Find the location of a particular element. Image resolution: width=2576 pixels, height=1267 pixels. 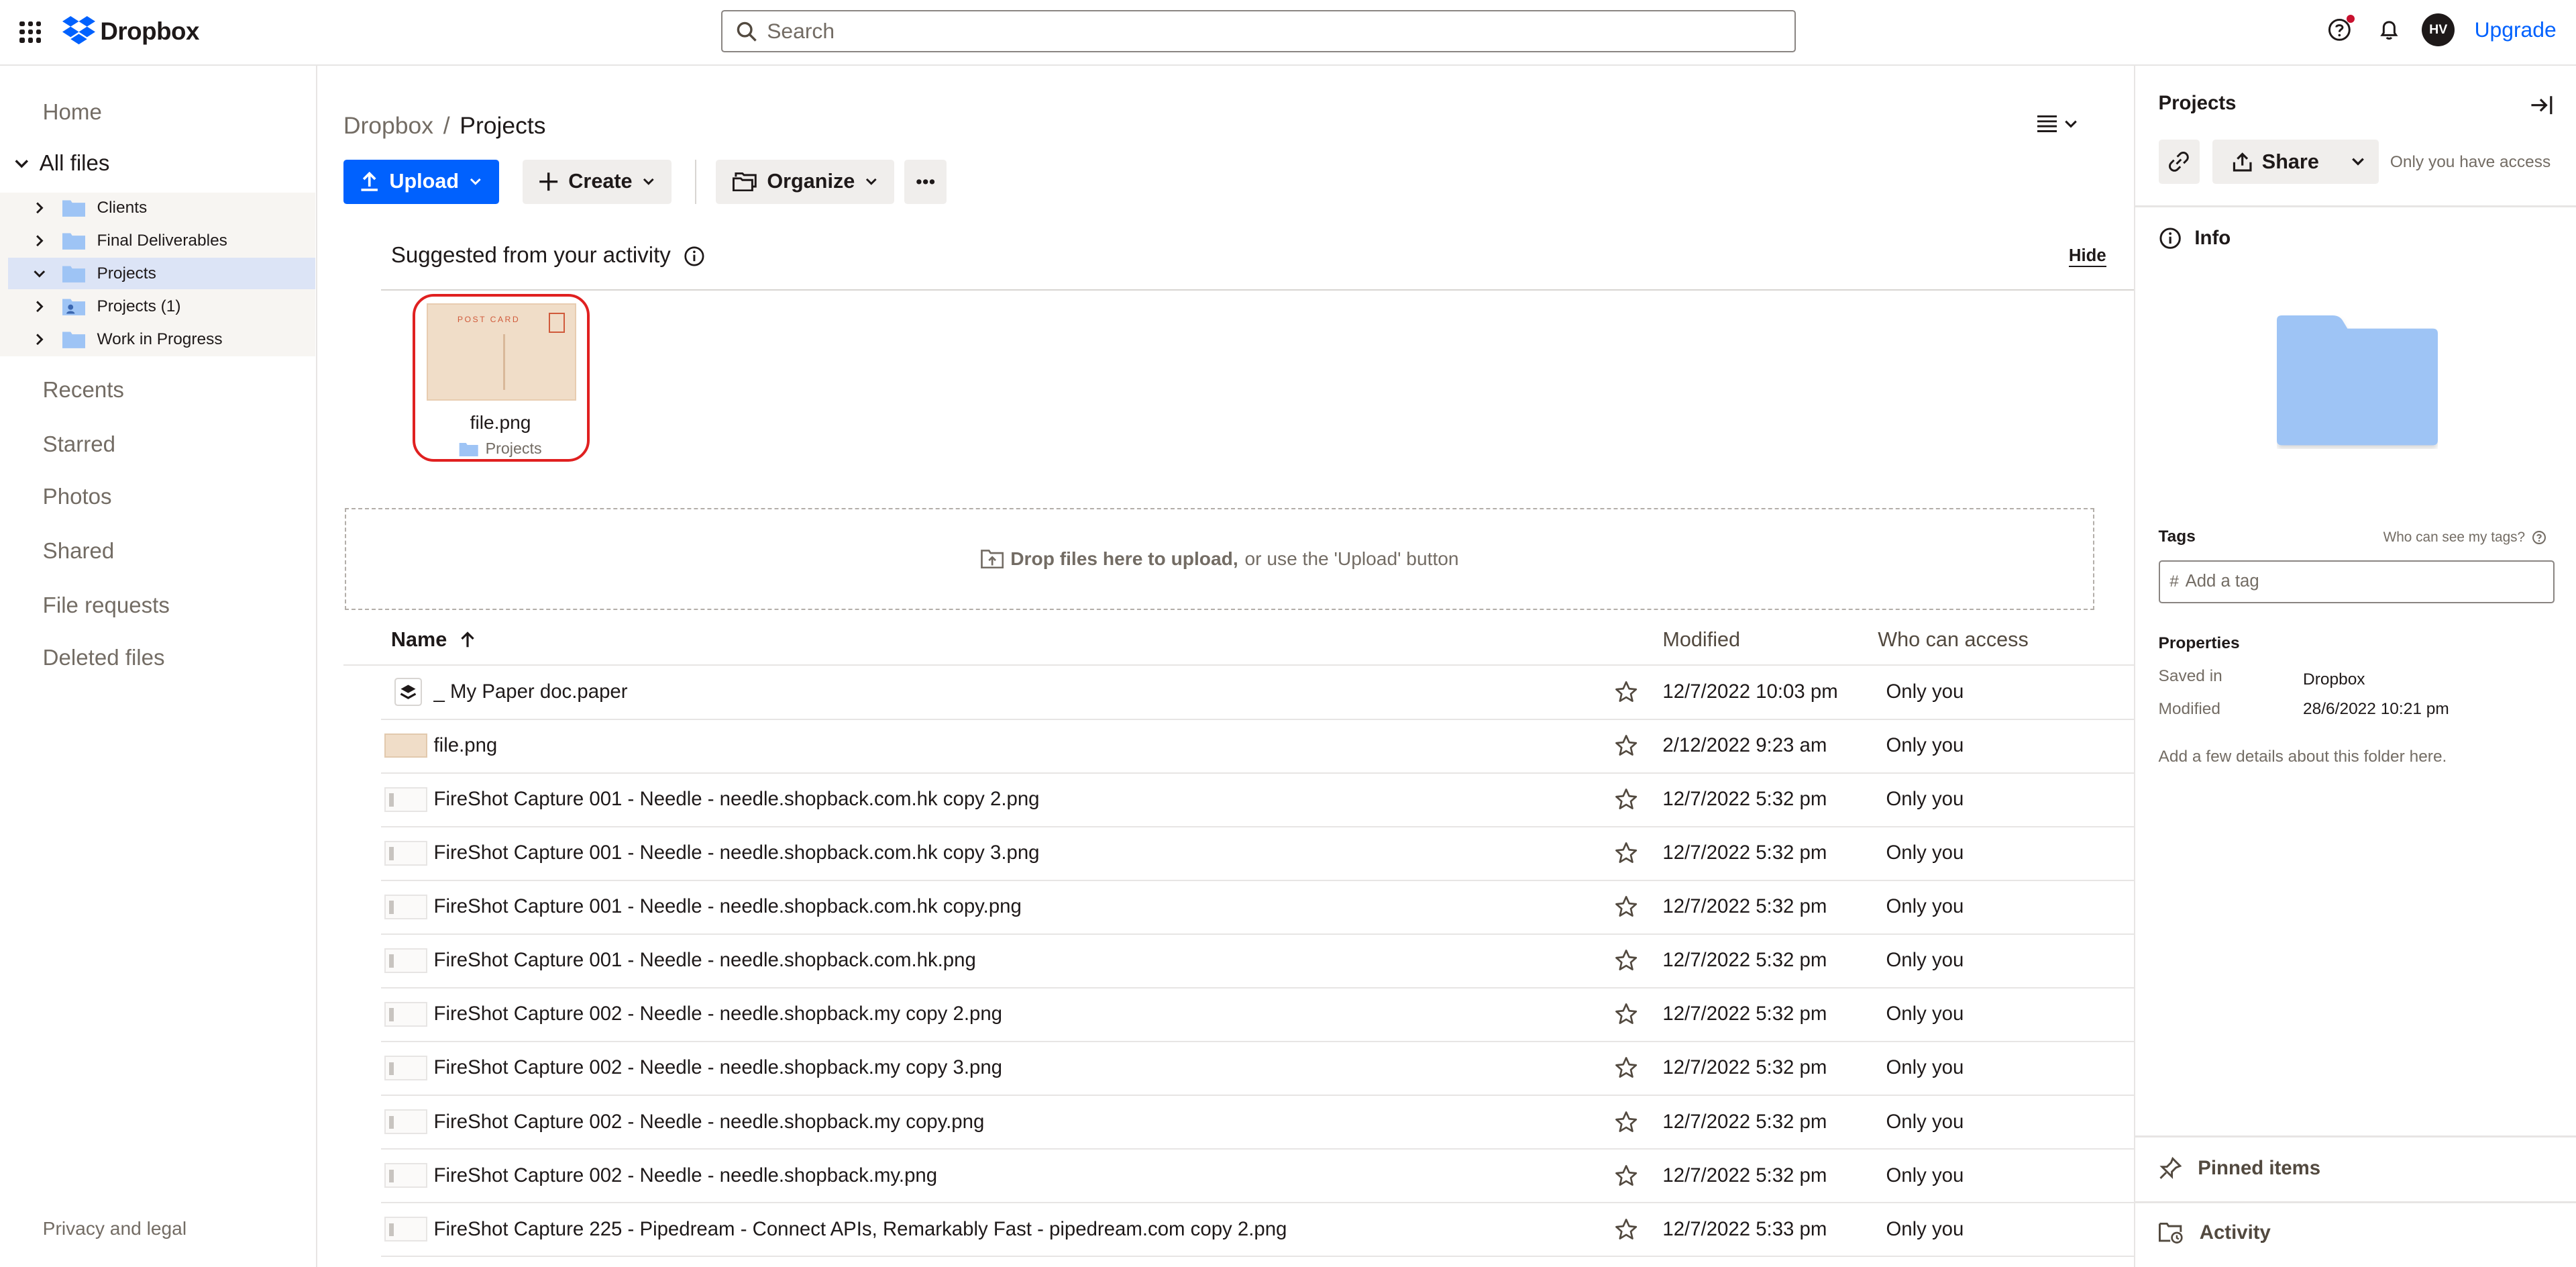

info-icon is located at coordinates (694, 256).